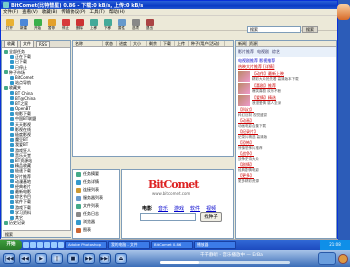  I want to click on left-tab: RSS, so click(43, 44).